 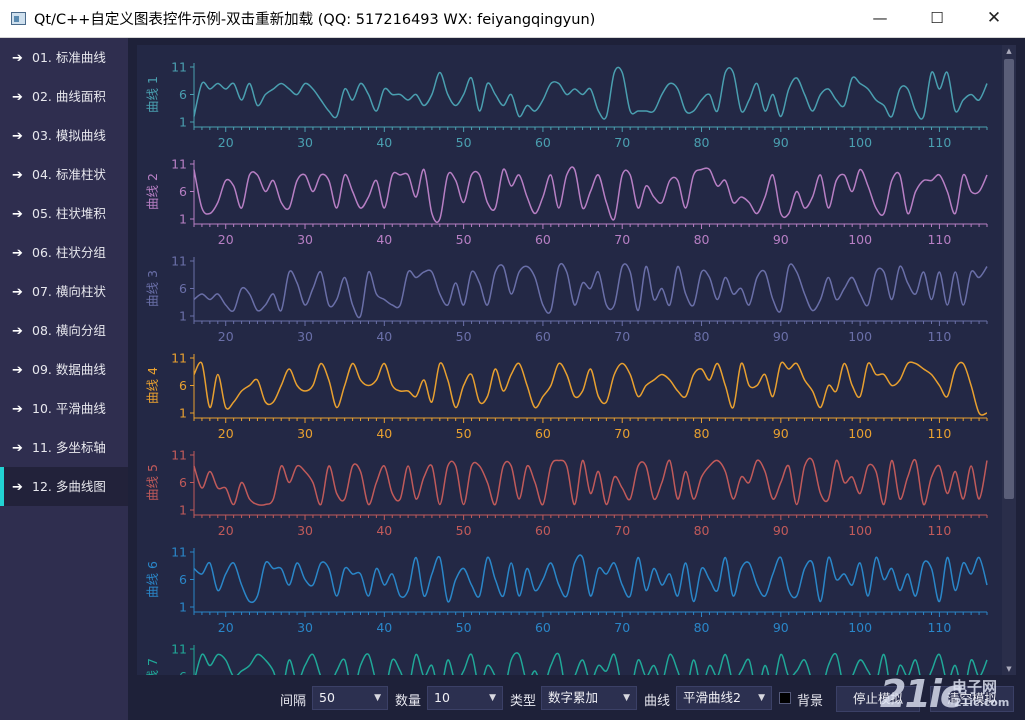 What do you see at coordinates (566, 396) in the screenshot?
I see `curve-panel: 1 6 11 曲线 4 20 30 40 50 60 70 80 90 100 110` at bounding box center [566, 396].